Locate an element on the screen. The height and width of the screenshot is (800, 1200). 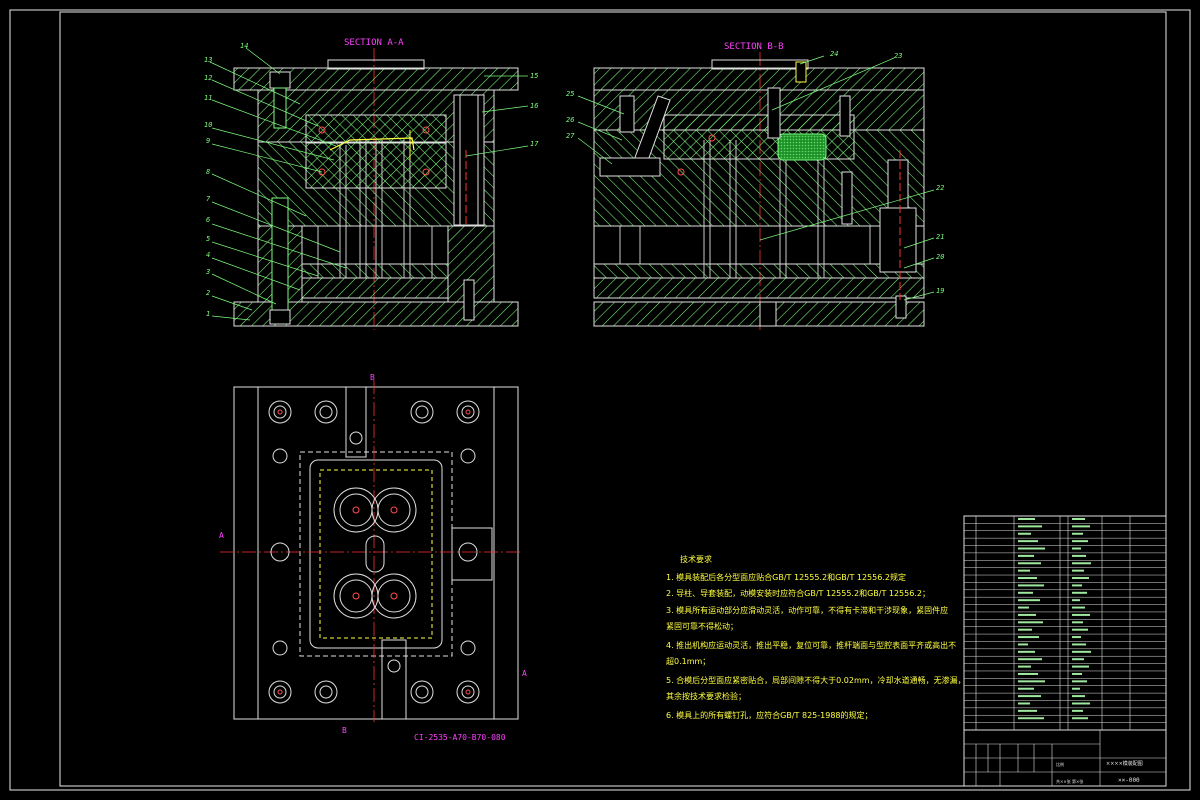
callout-27: 27 is located at coordinates (570, 136).